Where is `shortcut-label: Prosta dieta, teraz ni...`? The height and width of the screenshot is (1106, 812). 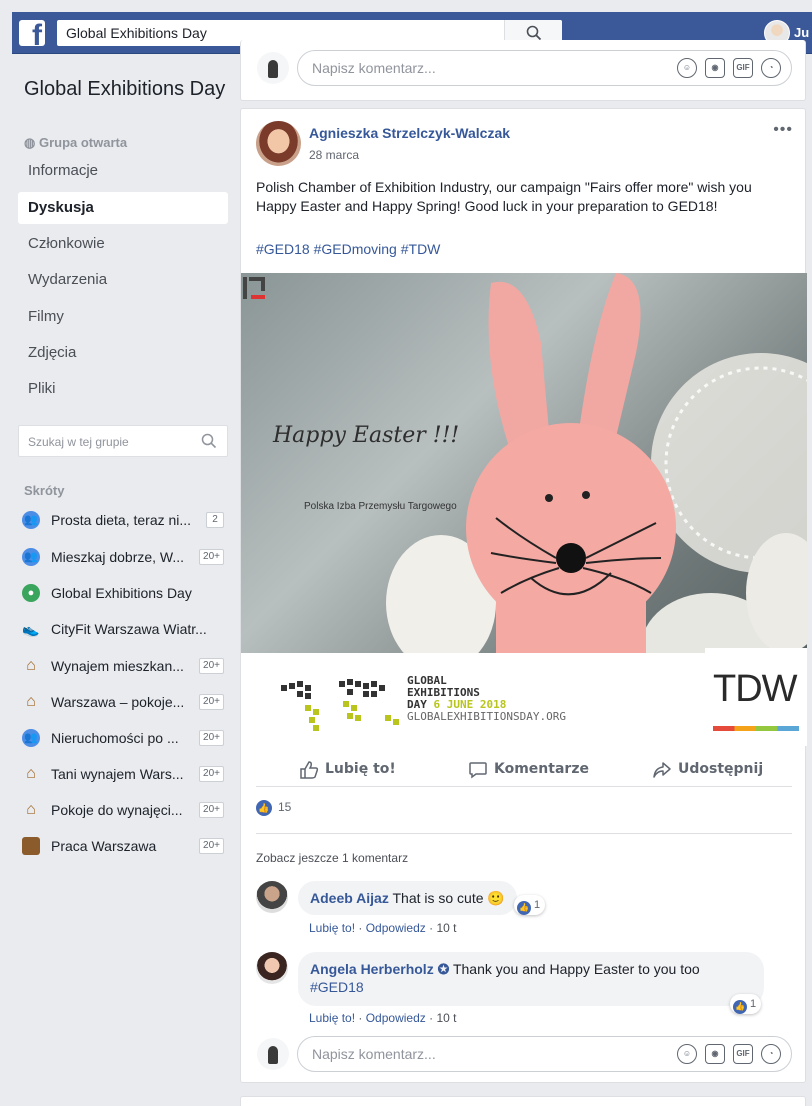 shortcut-label: Prosta dieta, teraz ni... is located at coordinates (121, 520).